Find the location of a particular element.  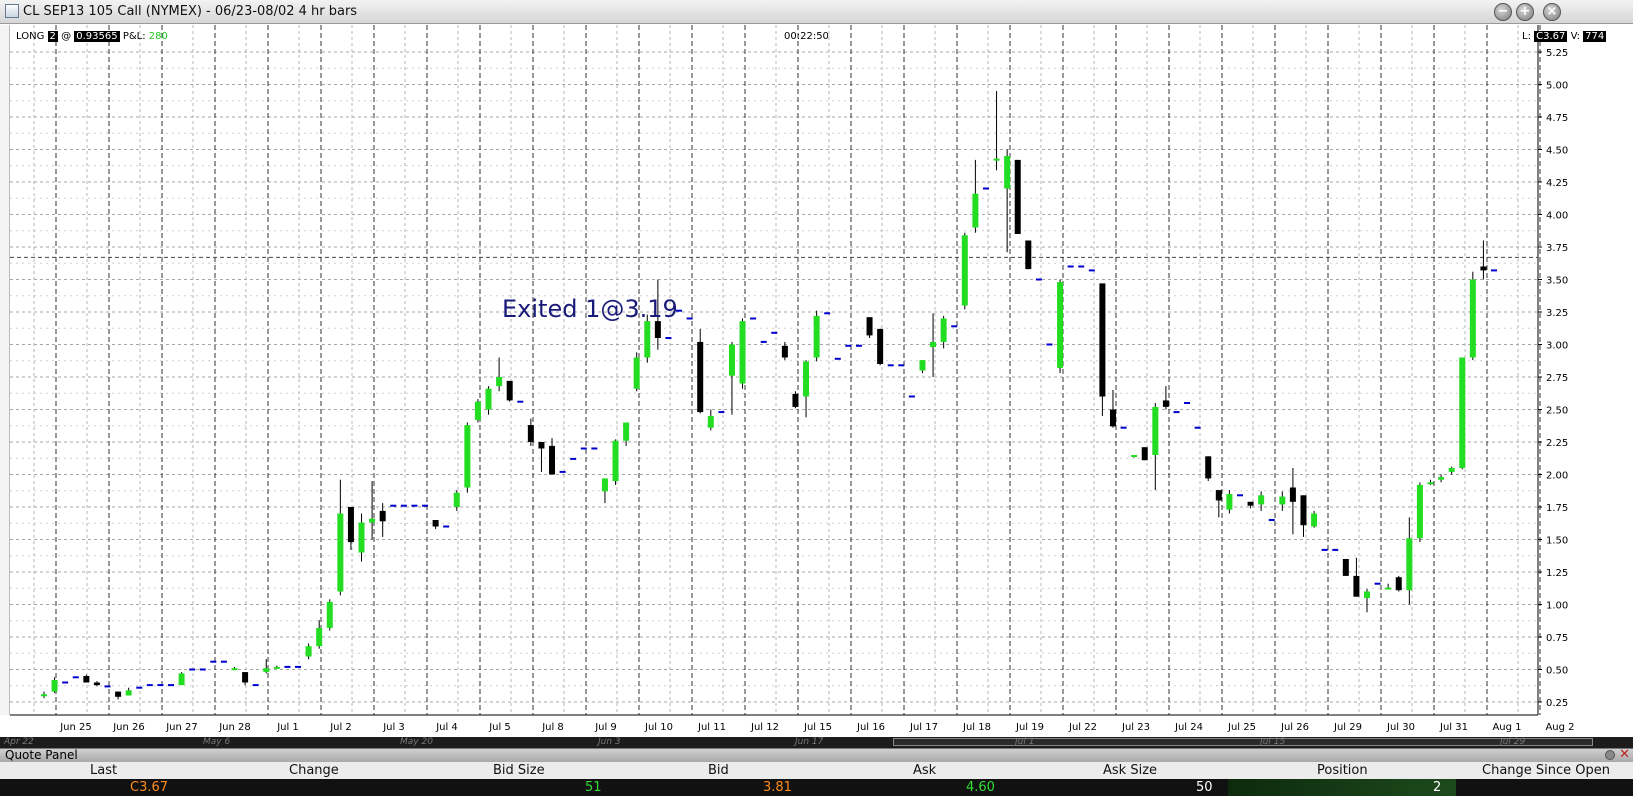

x-tick-label: Jul 17 is located at coordinates (923, 727).